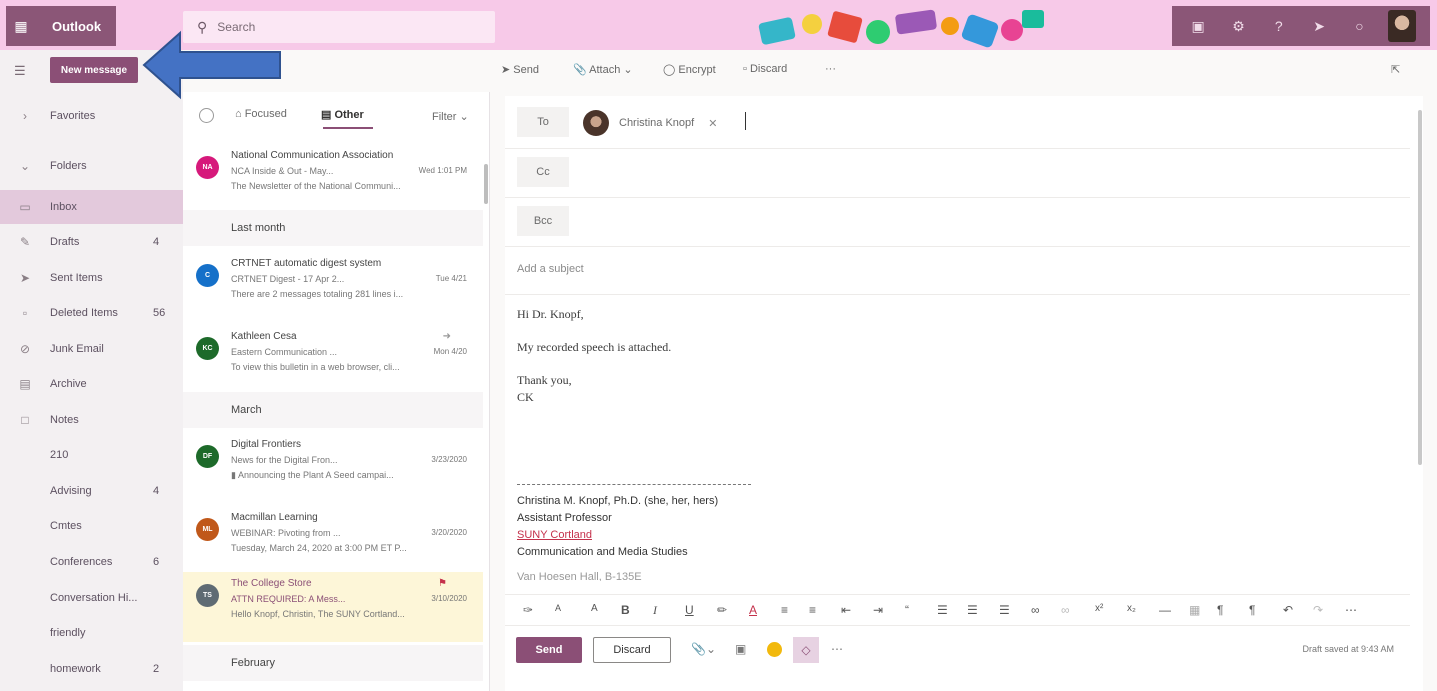 This screenshot has width=1437, height=691. Describe the element at coordinates (25, 207) in the screenshot. I see `inbox-icon: ▭` at that location.